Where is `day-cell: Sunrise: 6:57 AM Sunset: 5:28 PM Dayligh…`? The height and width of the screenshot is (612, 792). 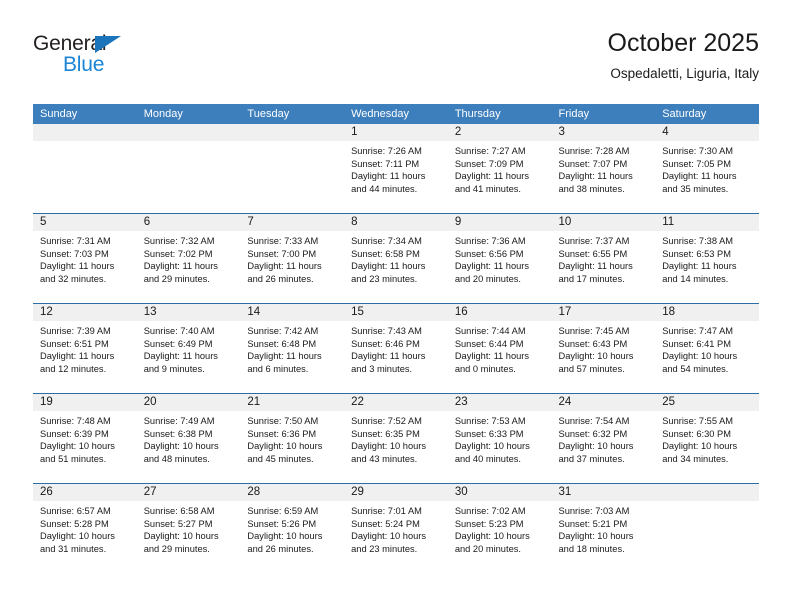 day-cell: Sunrise: 6:57 AM Sunset: 5:28 PM Dayligh… is located at coordinates (85, 537).